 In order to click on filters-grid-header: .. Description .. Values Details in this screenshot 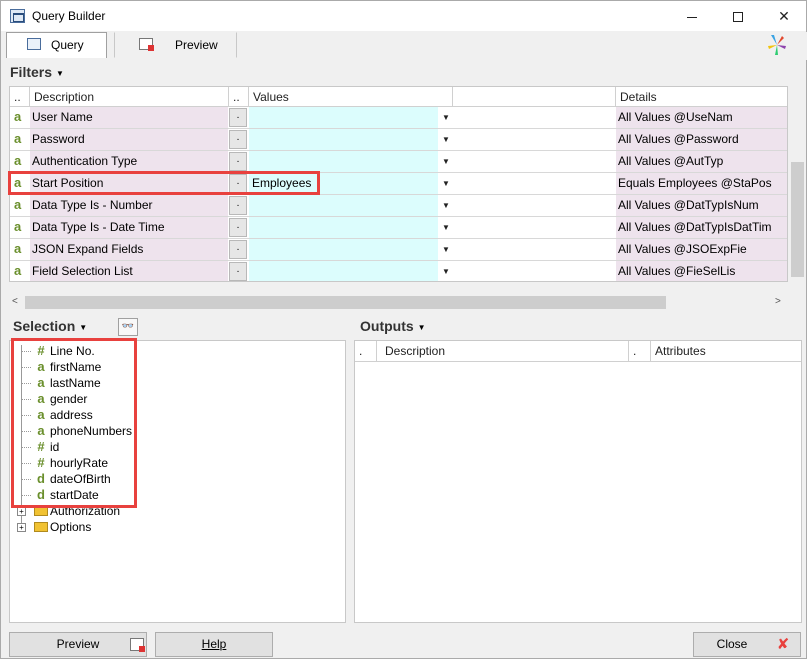, I will do `click(398, 97)`.